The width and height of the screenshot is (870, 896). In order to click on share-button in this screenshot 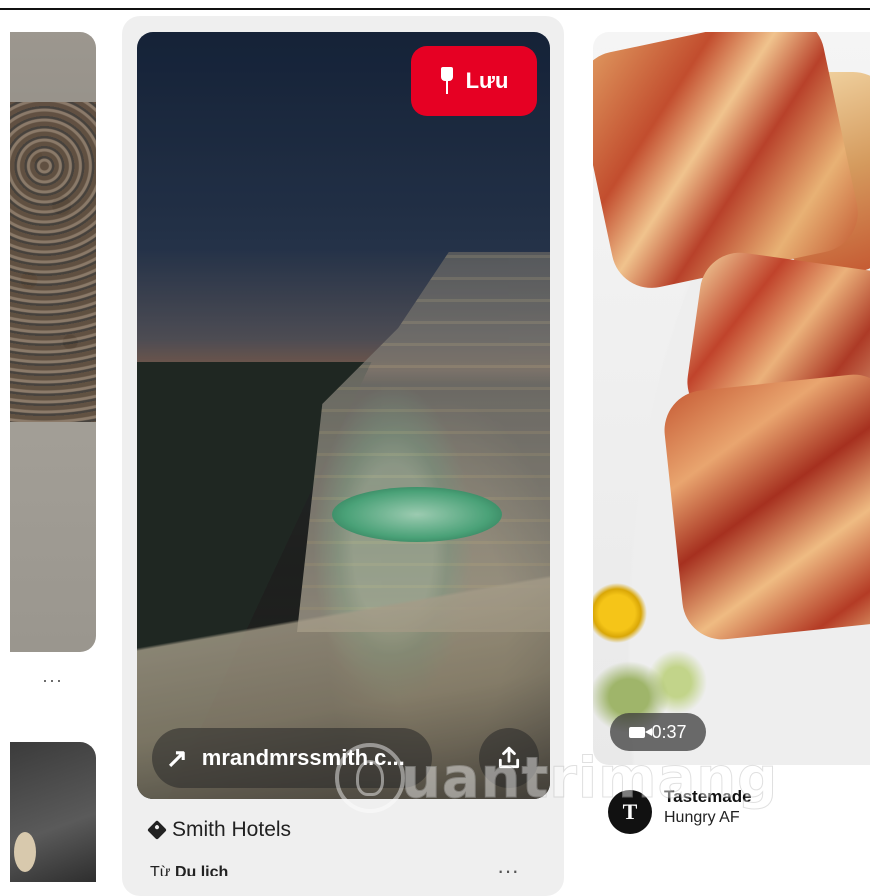, I will do `click(509, 758)`.